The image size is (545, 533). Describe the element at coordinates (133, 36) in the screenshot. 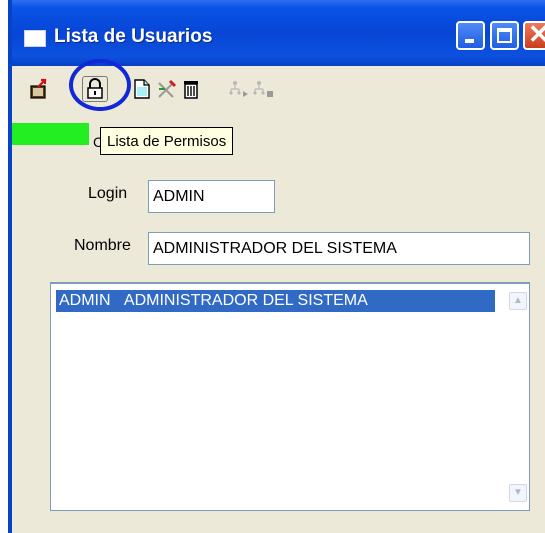

I see `window-title: Lista de Usuarios` at that location.